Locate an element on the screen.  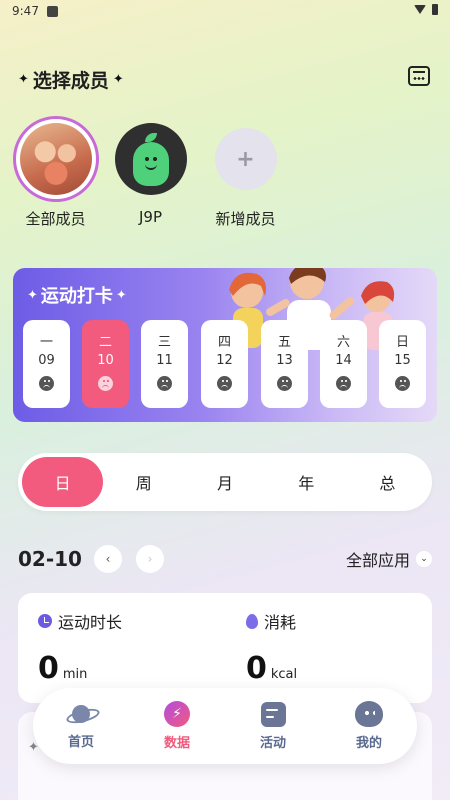
tab-year: 年 is located at coordinates (306, 482).